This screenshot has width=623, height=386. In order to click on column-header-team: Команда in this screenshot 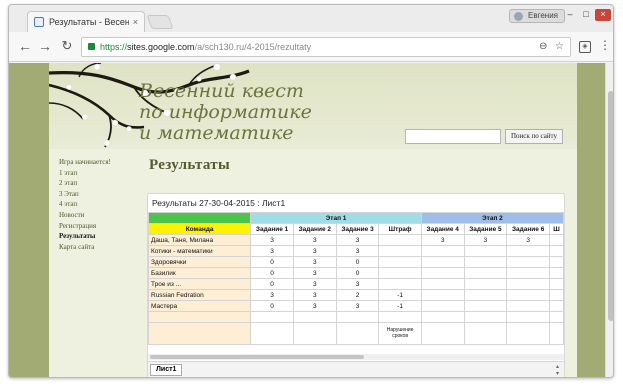, I will do `click(200, 229)`.